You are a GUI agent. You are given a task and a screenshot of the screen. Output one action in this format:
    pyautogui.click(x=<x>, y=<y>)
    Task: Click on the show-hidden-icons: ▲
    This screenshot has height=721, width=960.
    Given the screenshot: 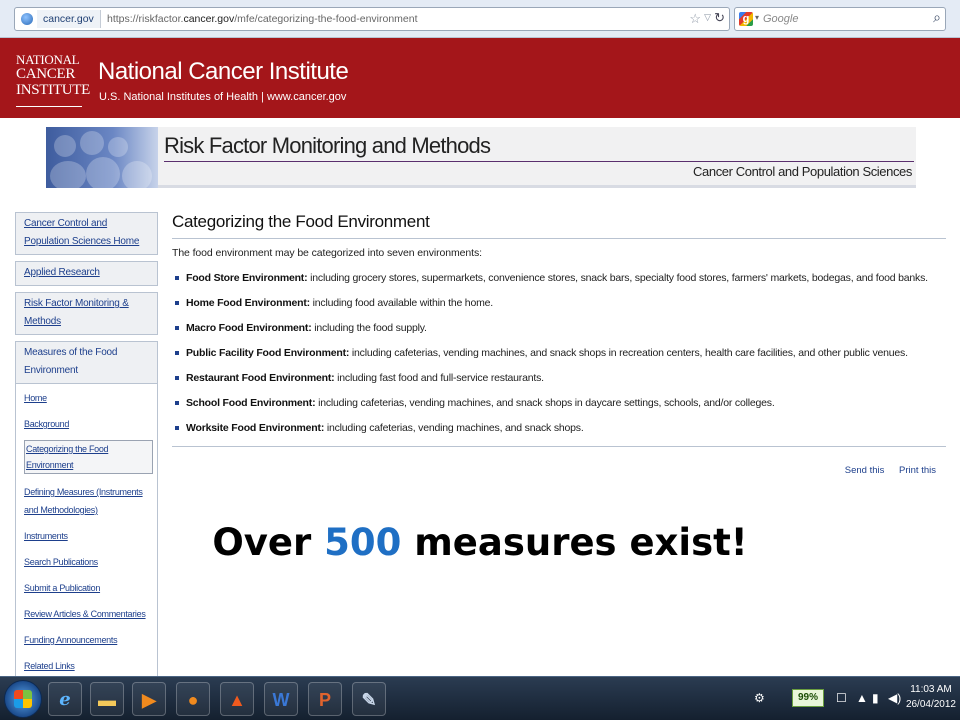 What is the action you would take?
    pyautogui.click(x=862, y=698)
    